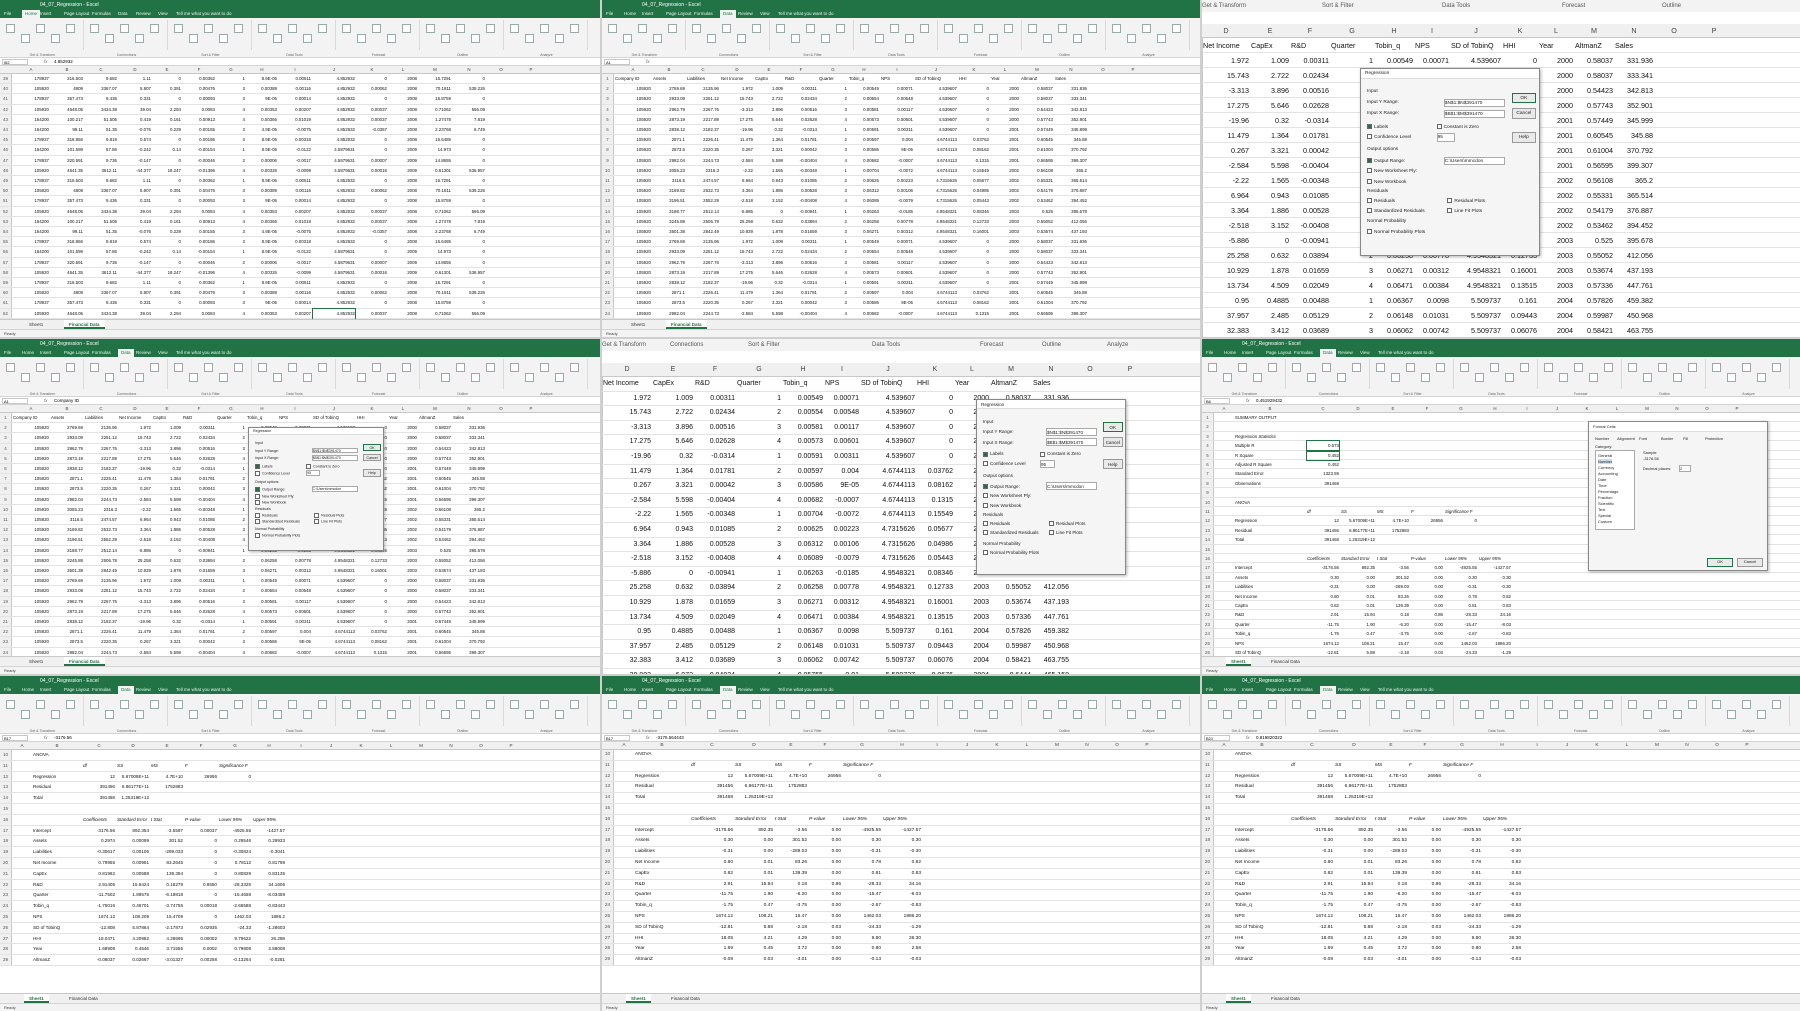 Image resolution: width=1800 pixels, height=1011 pixels. Describe the element at coordinates (803, 457) in the screenshot. I see `cell: 0.00591` at that location.